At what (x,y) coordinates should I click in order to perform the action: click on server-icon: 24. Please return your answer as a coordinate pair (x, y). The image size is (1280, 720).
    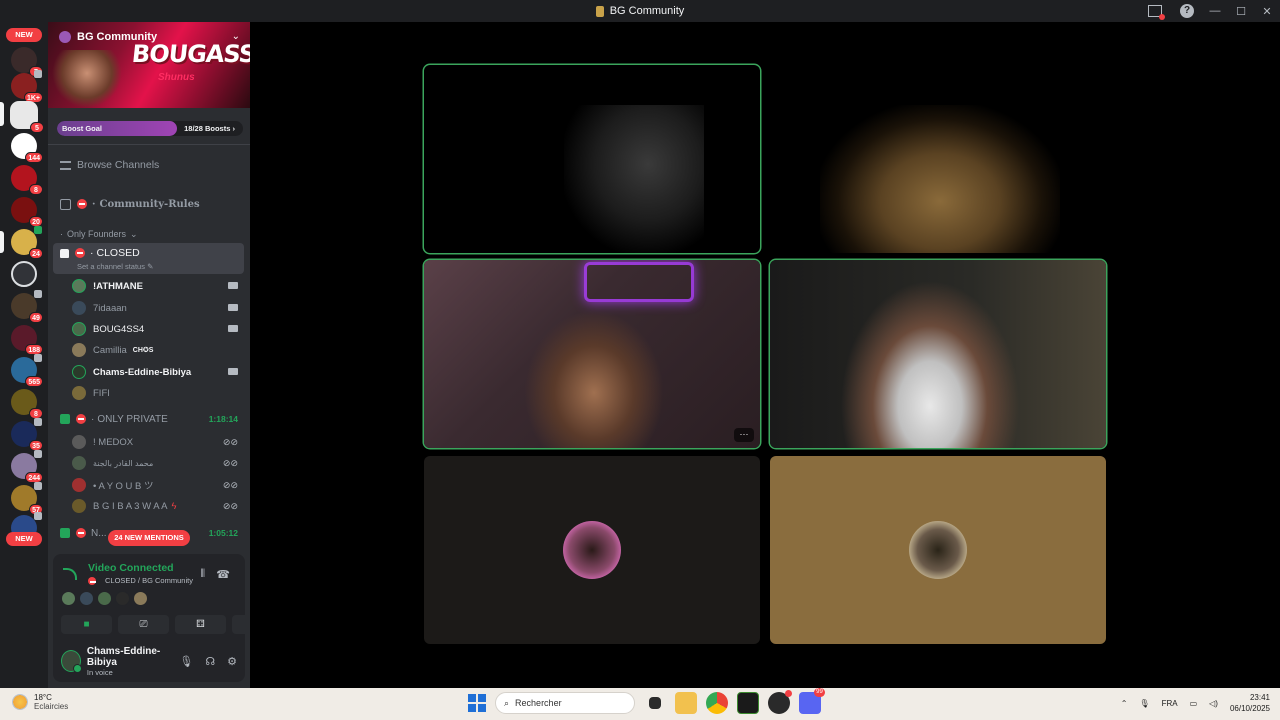
    Looking at the image, I should click on (27, 242).